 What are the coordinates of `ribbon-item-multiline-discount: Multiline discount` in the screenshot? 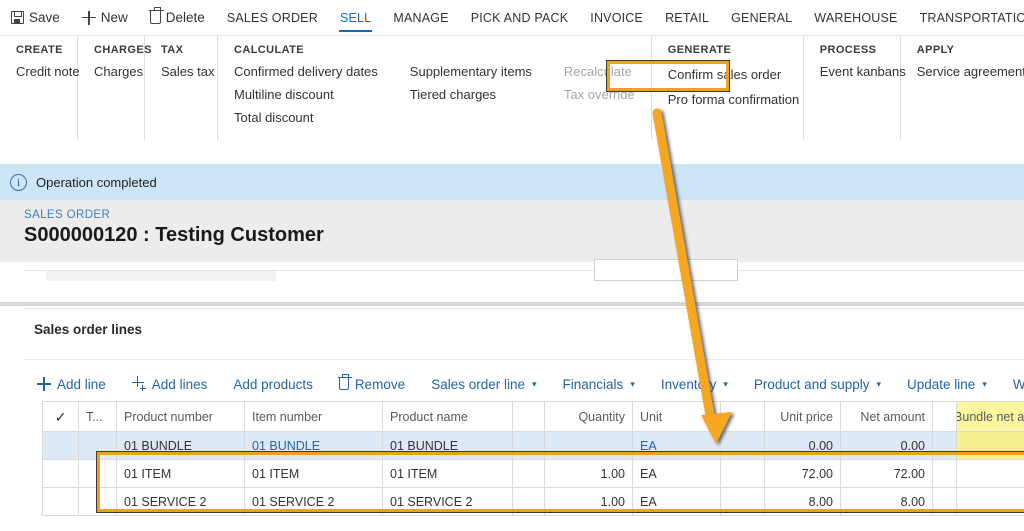 It's located at (306, 99).